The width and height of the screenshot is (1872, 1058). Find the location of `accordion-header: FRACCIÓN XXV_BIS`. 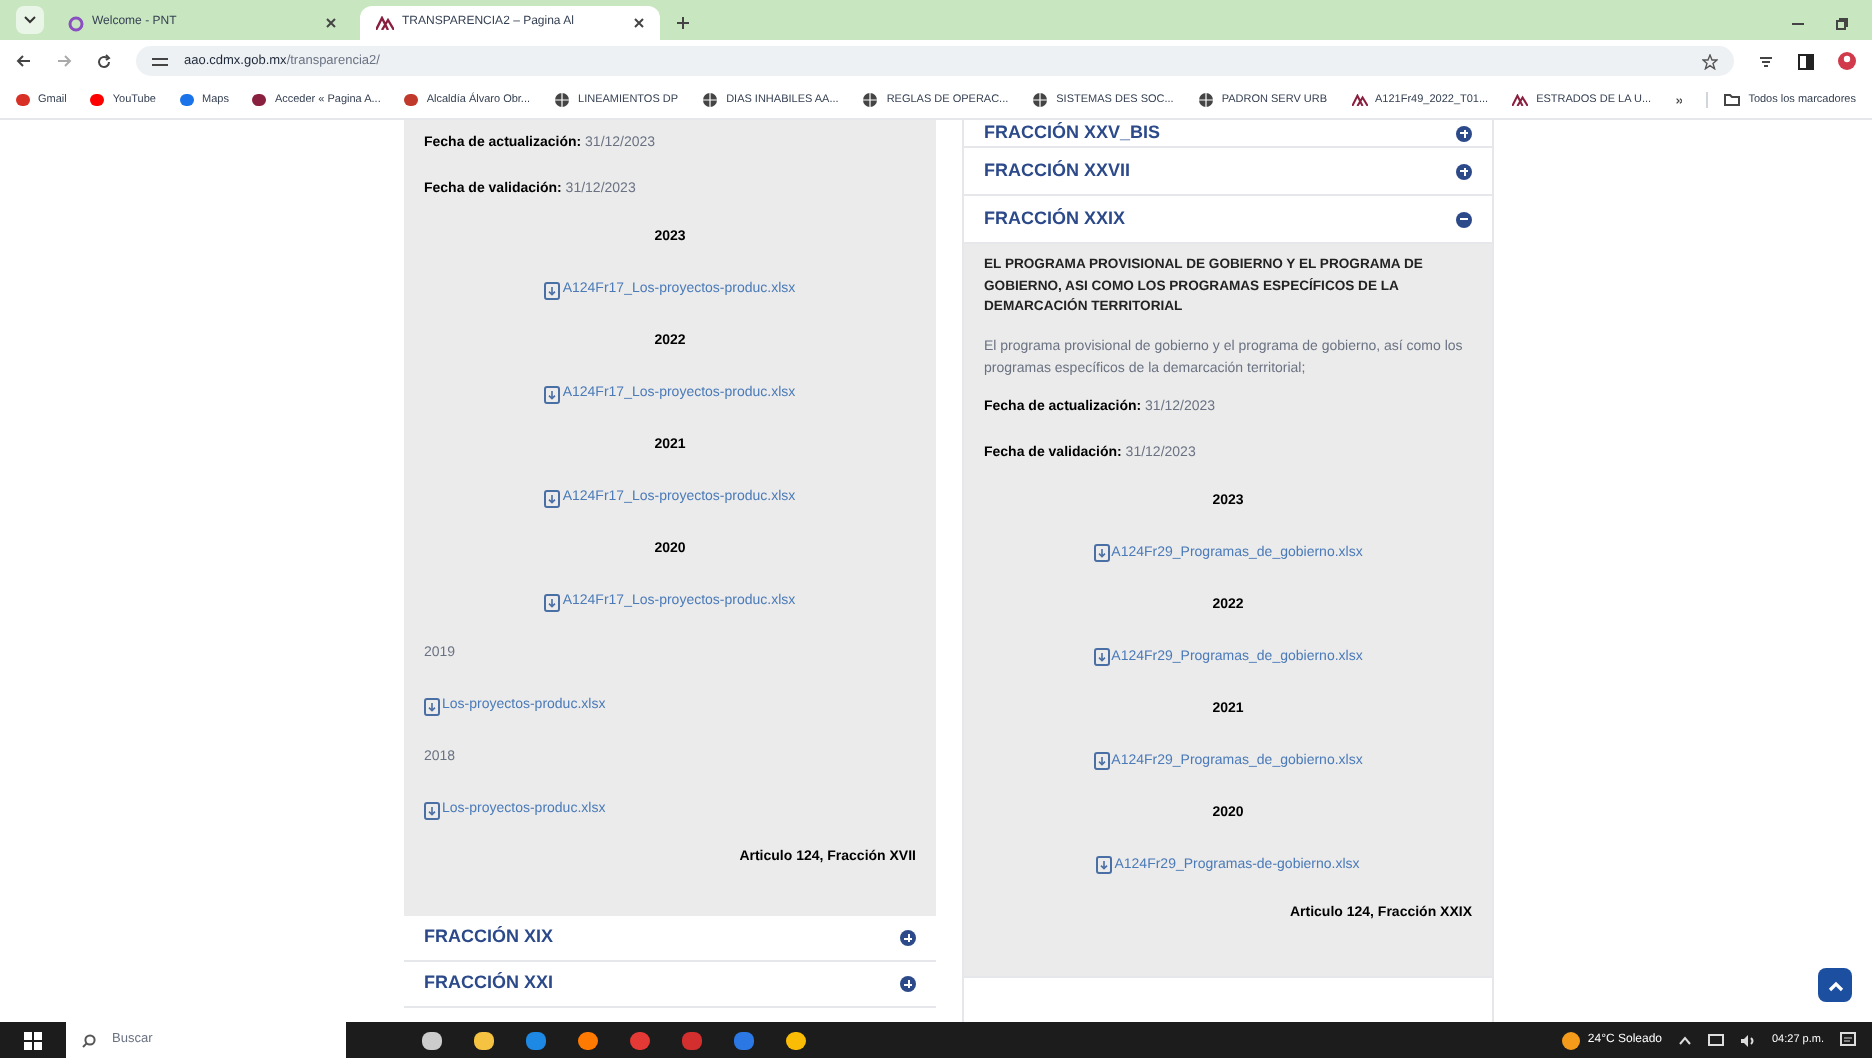

accordion-header: FRACCIÓN XXV_BIS is located at coordinates (1228, 134).